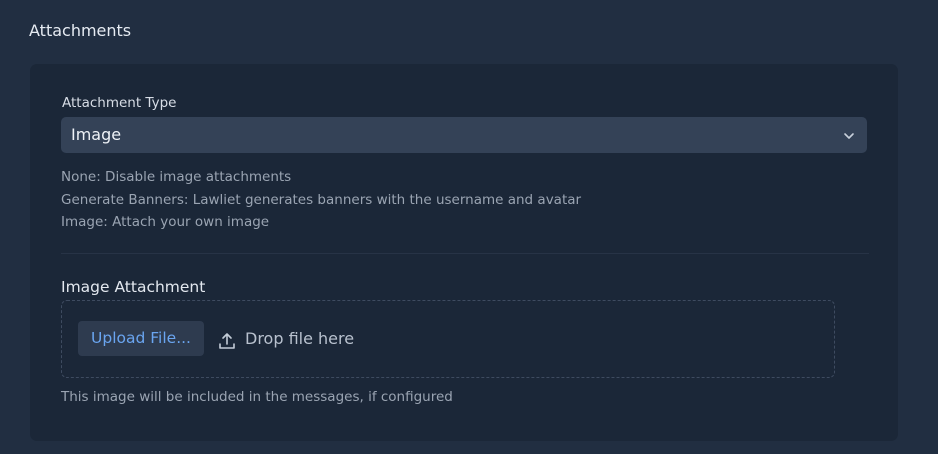 This screenshot has width=938, height=454. What do you see at coordinates (119, 103) in the screenshot?
I see `attachment-type-label: Attachment Type` at bounding box center [119, 103].